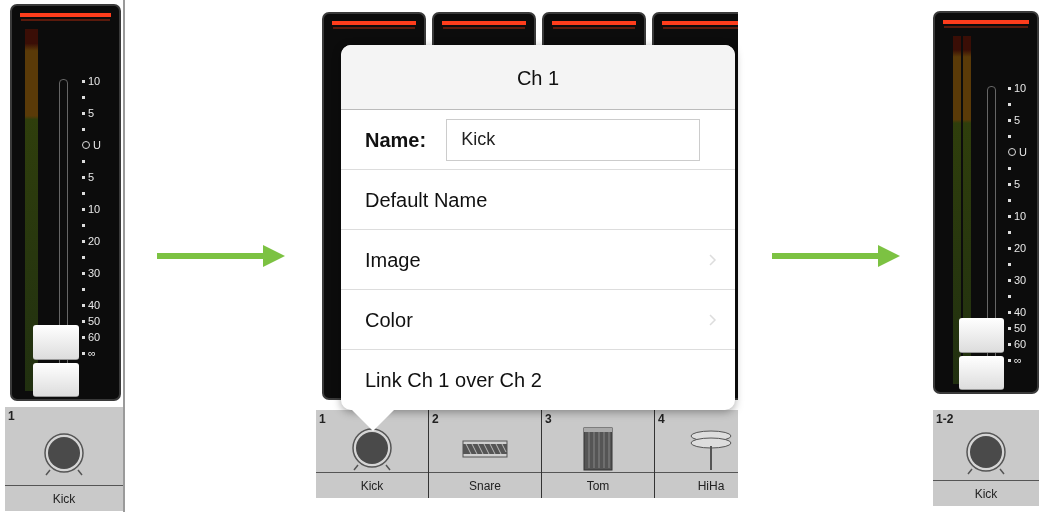 The width and height of the screenshot is (1045, 512). I want to click on popover-title: Ch 1, so click(538, 77).